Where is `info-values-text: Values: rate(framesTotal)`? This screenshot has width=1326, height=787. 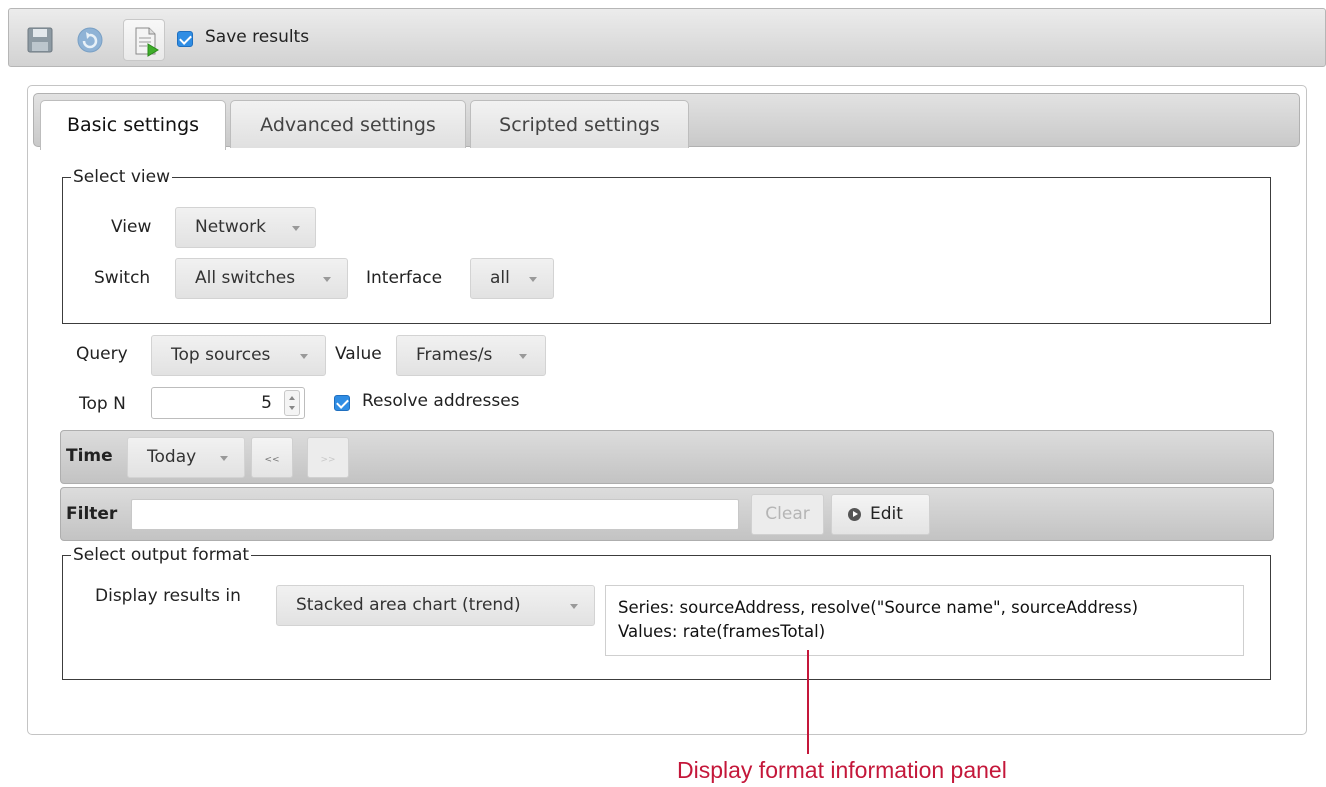
info-values-text: Values: rate(framesTotal) is located at coordinates (722, 631).